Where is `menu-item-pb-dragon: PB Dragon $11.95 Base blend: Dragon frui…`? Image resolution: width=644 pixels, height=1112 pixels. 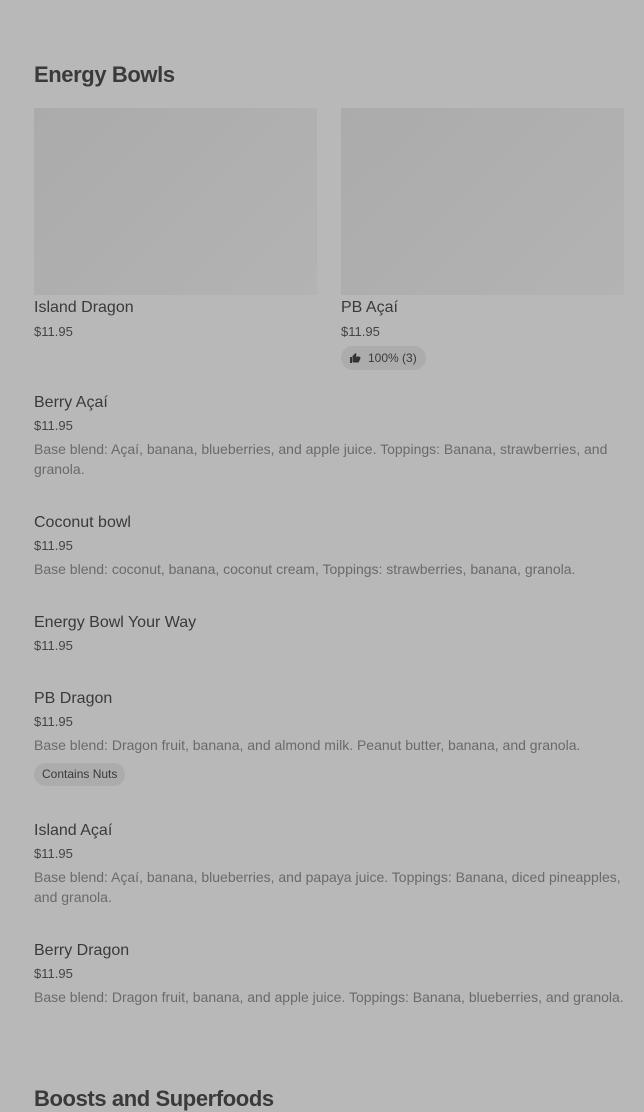
menu-item-pb-dragon: PB Dragon $11.95 Base blend: Dragon frui… is located at coordinates (329, 737).